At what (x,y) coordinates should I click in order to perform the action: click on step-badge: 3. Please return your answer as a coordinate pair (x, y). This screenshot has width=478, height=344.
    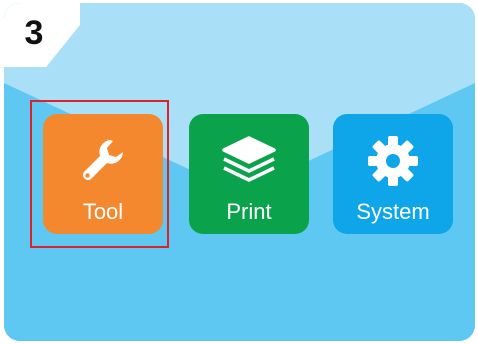
    Looking at the image, I should click on (44, 35).